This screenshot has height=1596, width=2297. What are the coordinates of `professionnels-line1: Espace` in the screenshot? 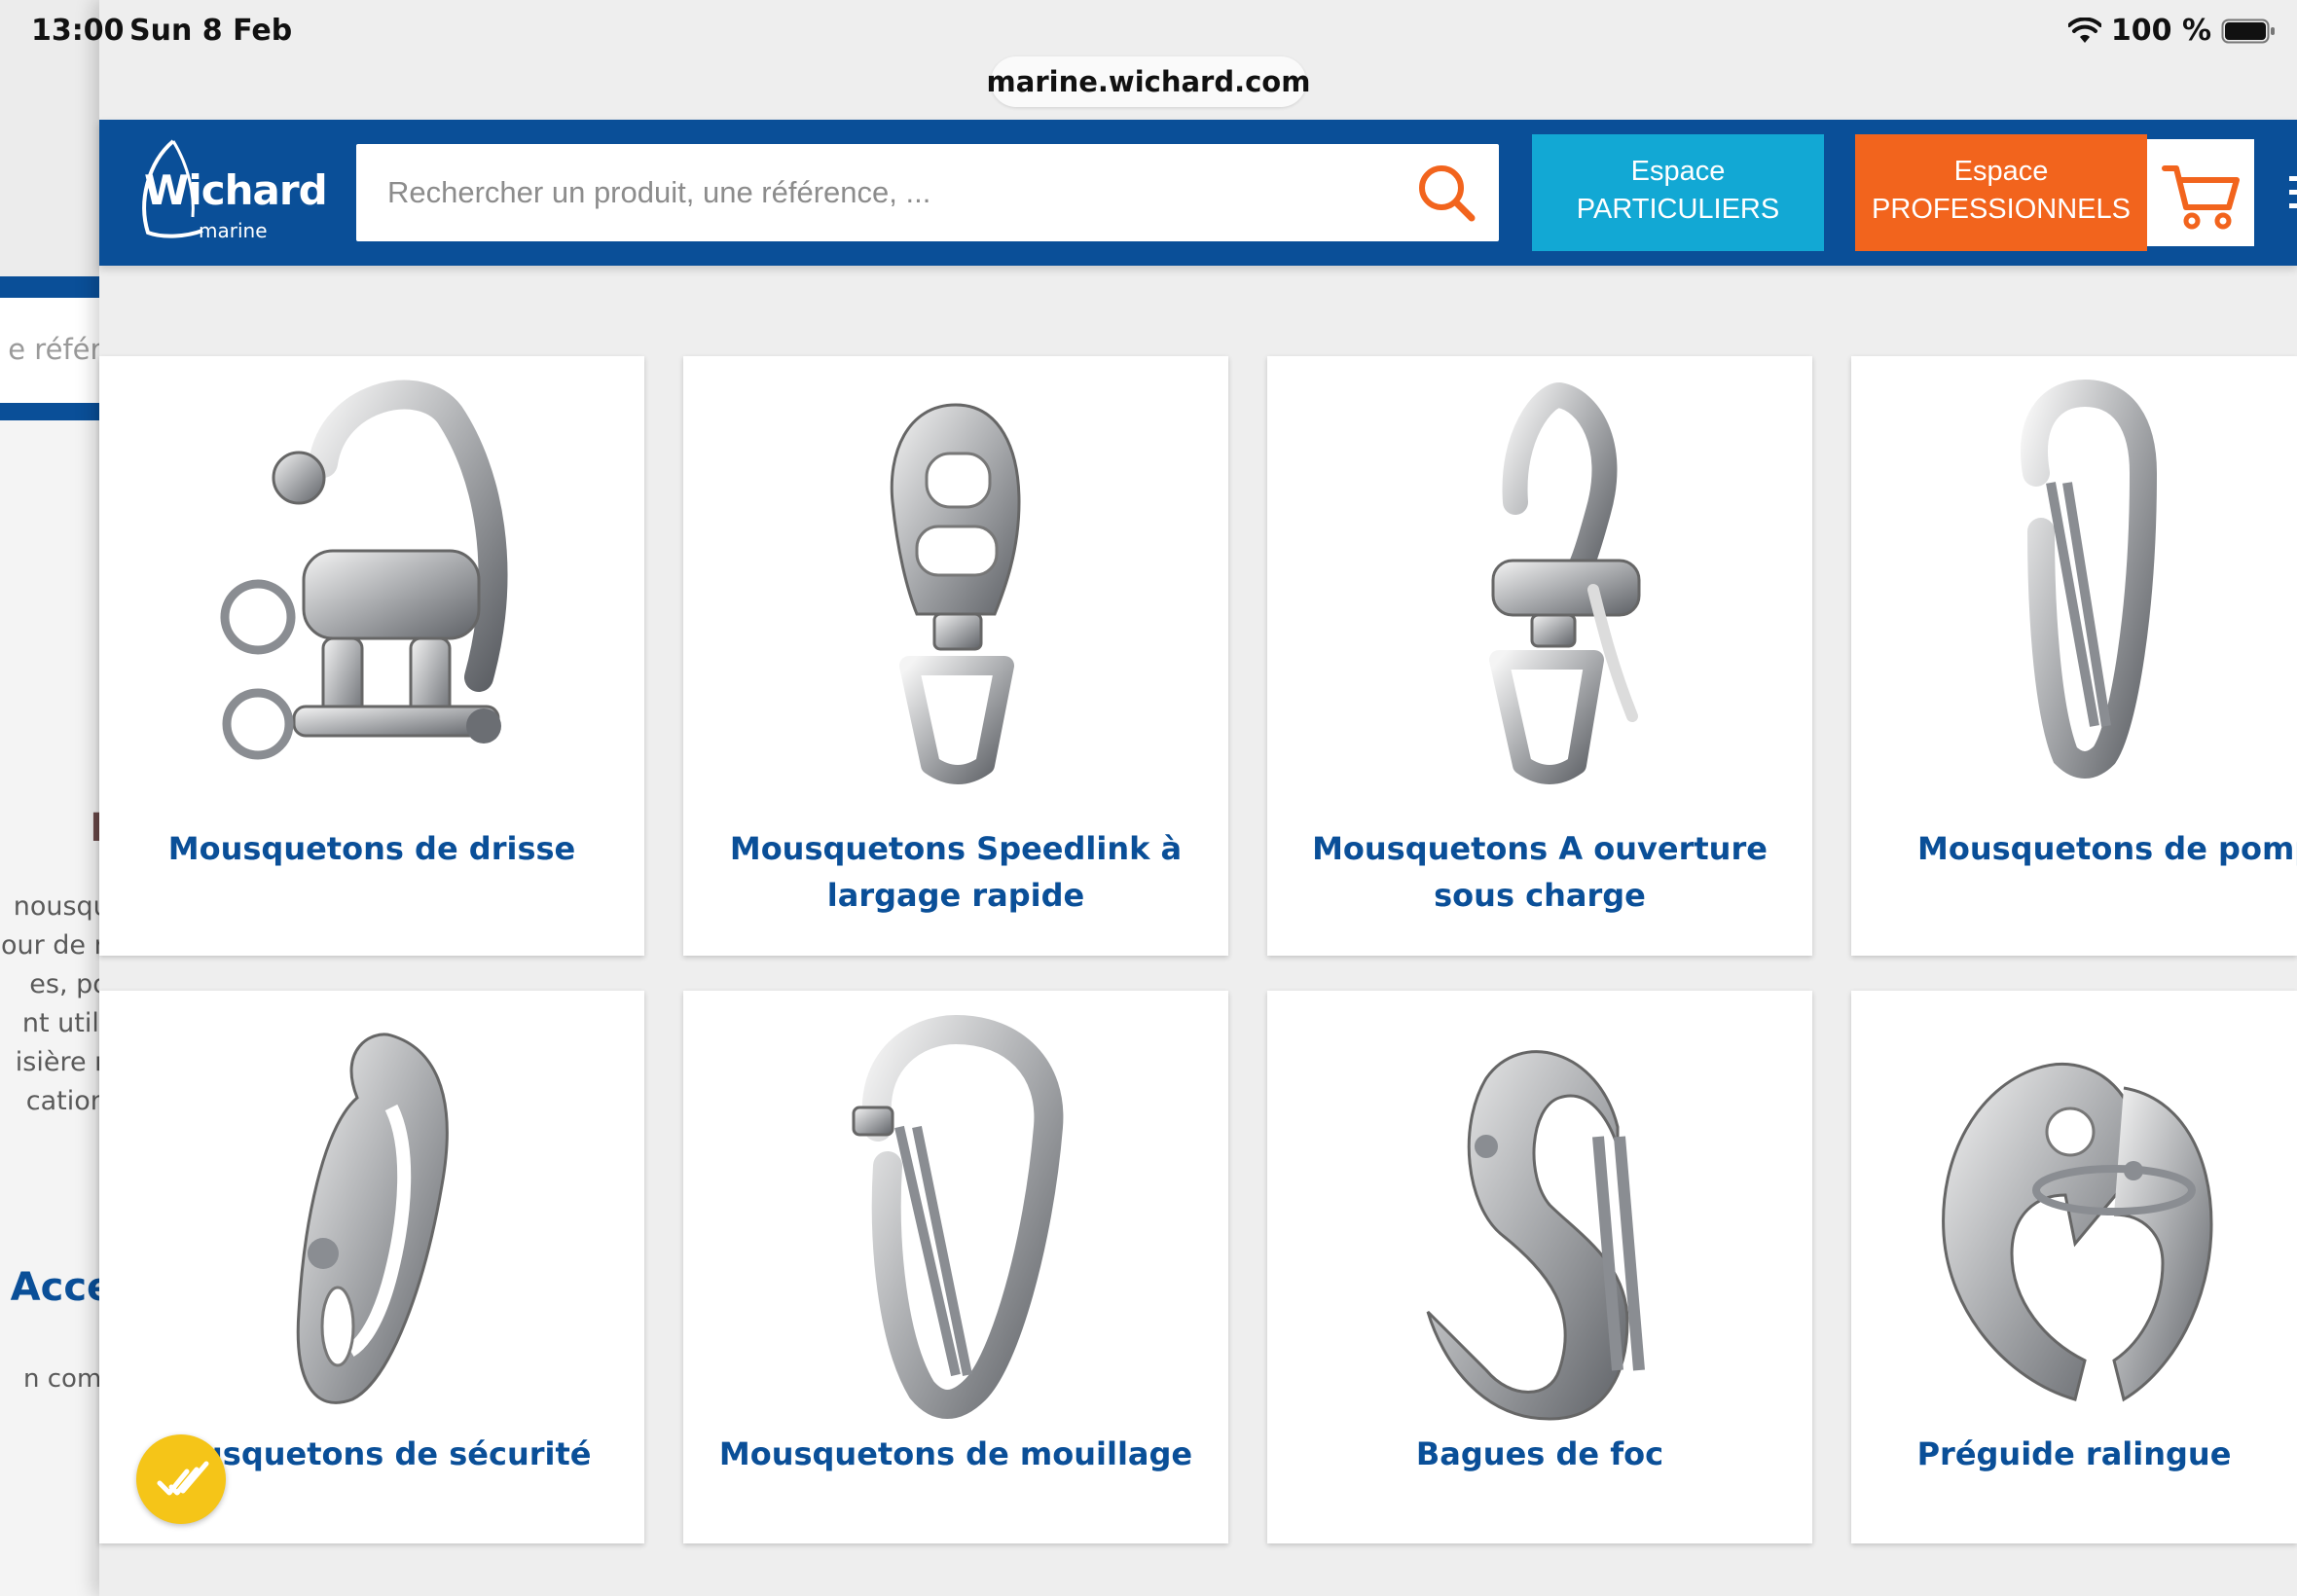 It's located at (2001, 171).